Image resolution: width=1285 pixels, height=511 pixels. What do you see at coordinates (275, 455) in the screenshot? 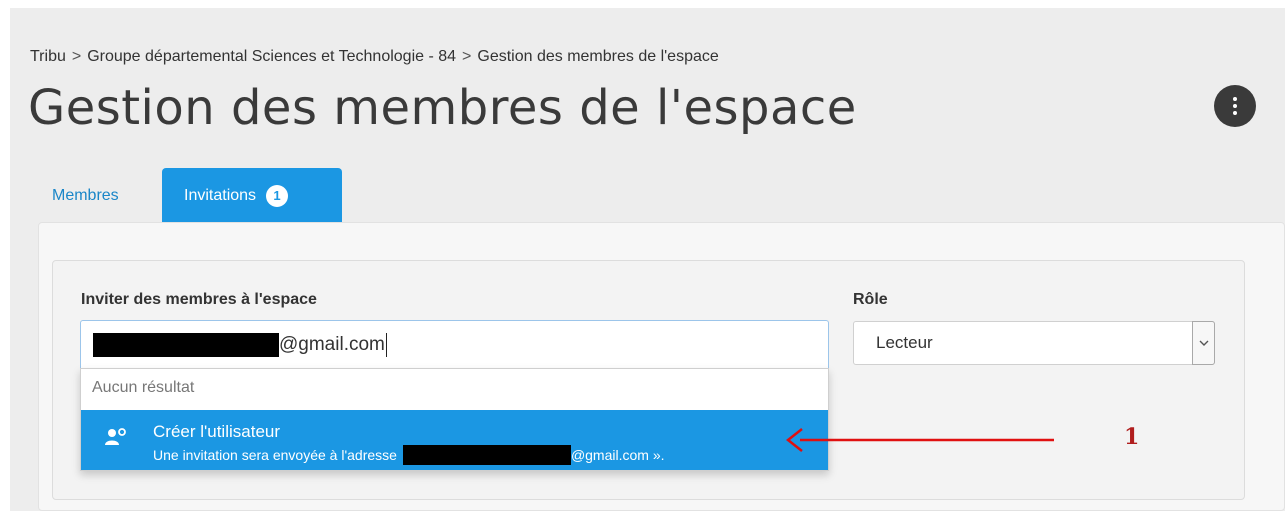
I see `subtitle-prefix: Une invitation sera envoyée à l'adresse` at bounding box center [275, 455].